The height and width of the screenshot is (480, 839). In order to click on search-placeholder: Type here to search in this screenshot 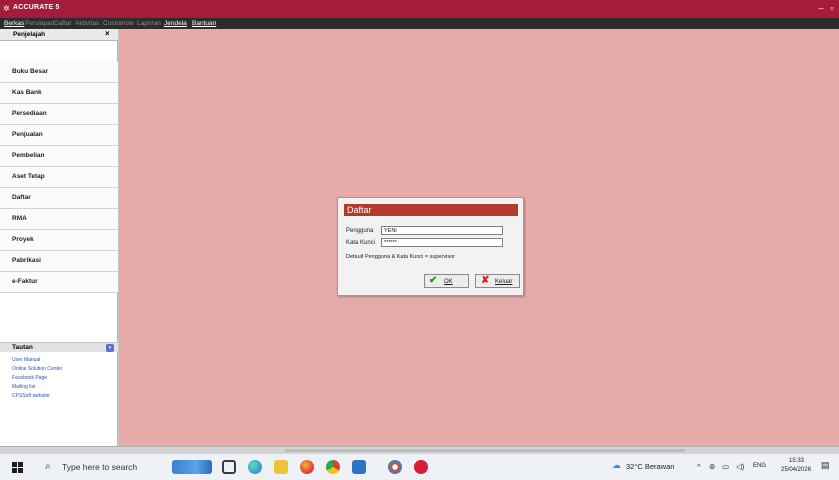, I will do `click(100, 467)`.